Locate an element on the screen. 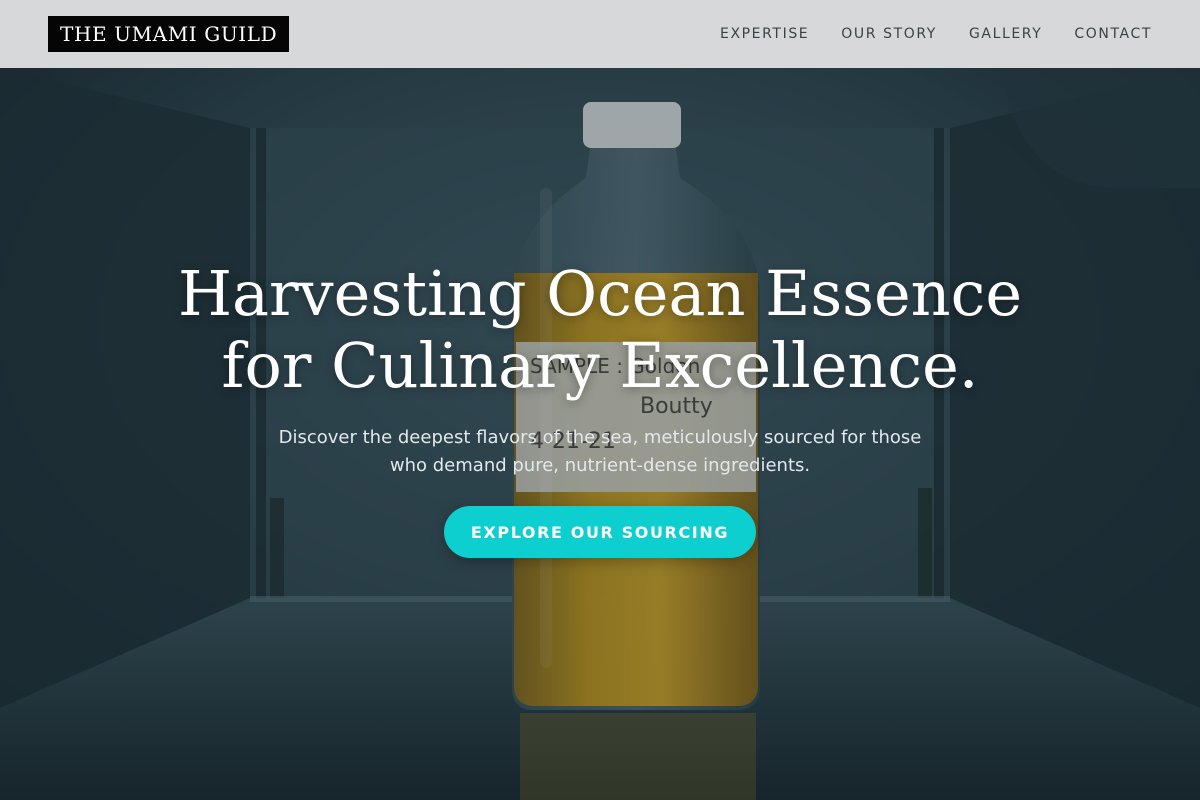 The image size is (1200, 800). nav-link-gallery: GALLERY is located at coordinates (1005, 34).